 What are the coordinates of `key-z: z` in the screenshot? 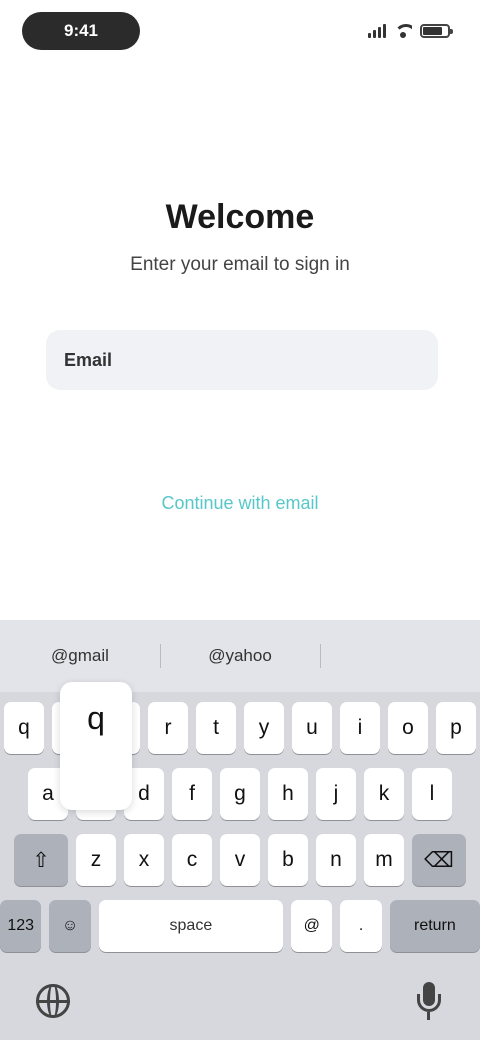 It's located at (96, 860).